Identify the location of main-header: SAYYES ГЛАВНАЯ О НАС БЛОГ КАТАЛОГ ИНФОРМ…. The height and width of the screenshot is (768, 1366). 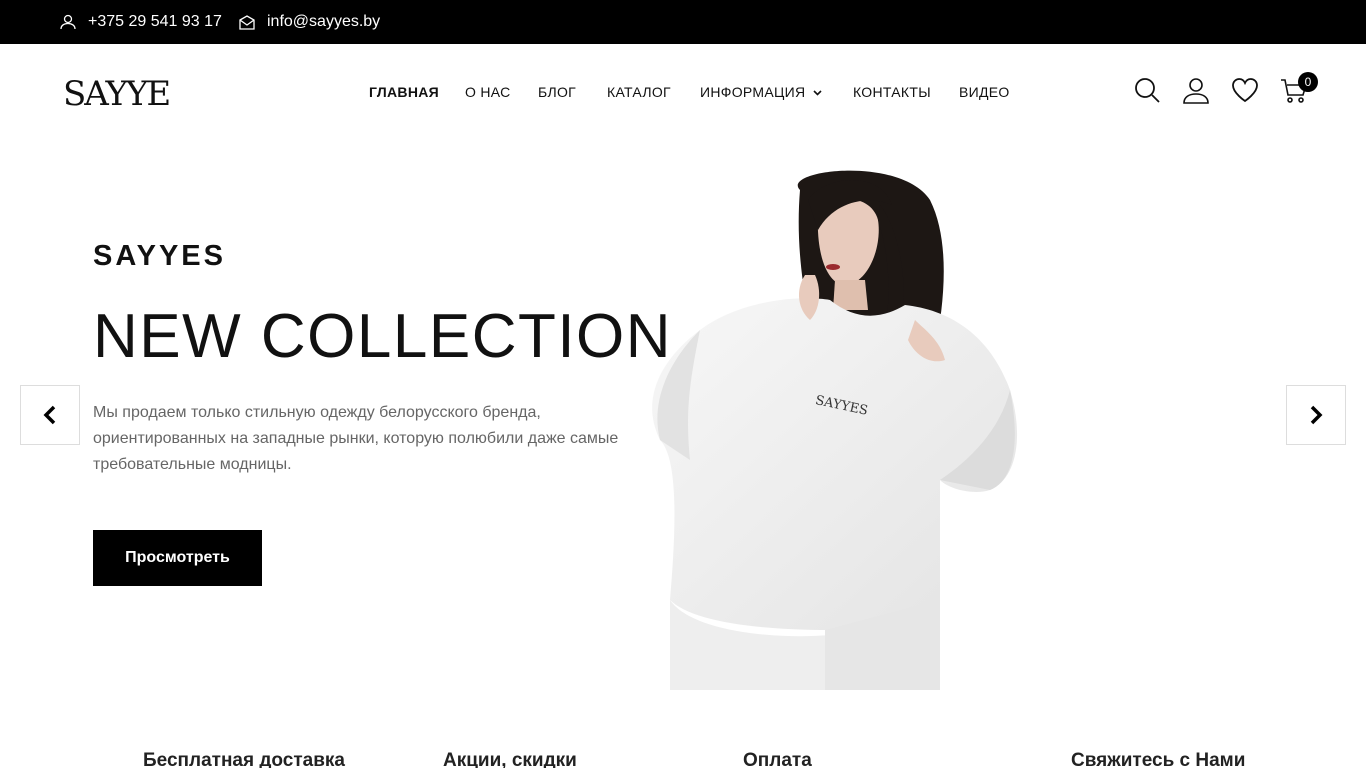
(683, 92).